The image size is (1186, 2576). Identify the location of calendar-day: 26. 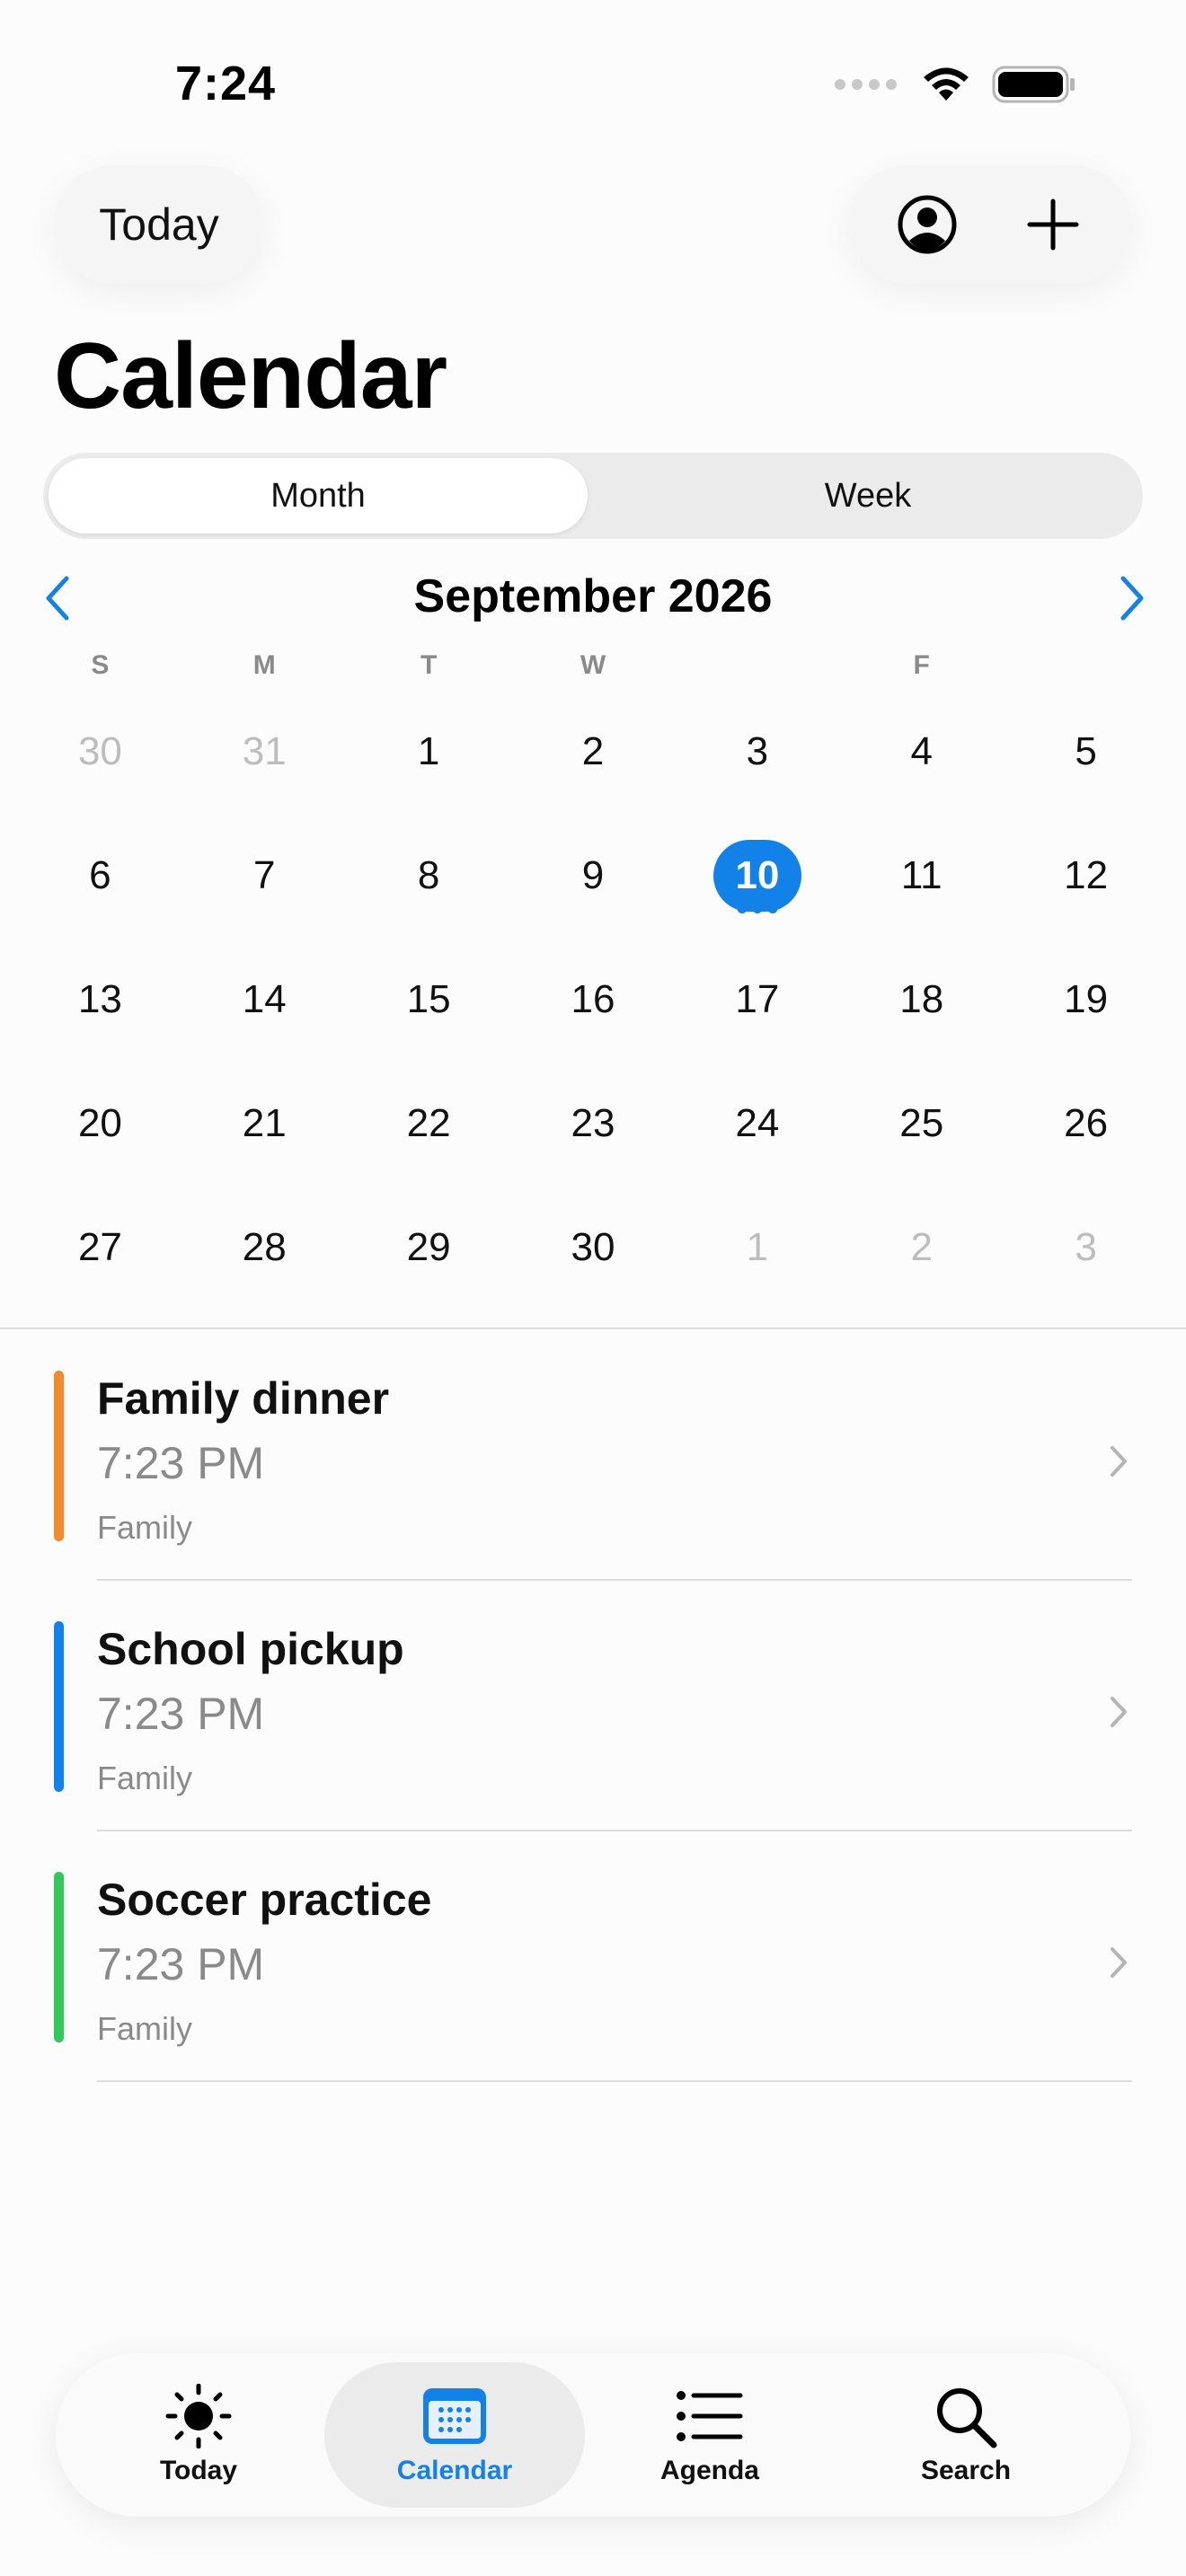
(1086, 1124).